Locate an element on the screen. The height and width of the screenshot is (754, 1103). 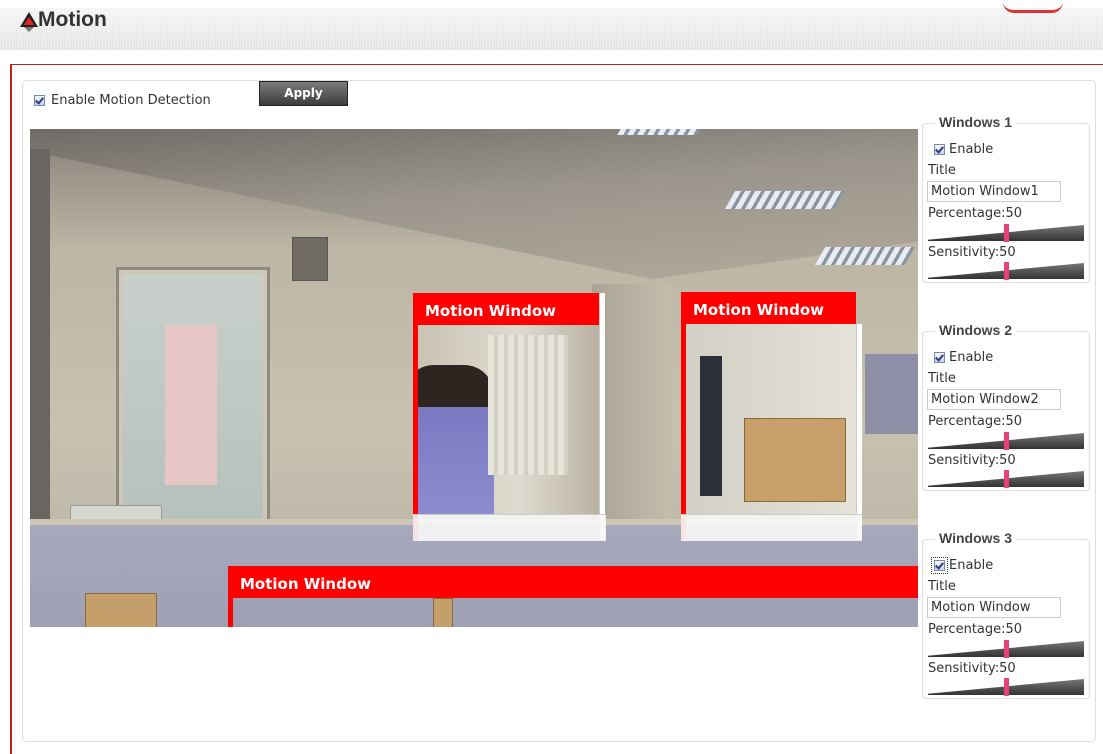
motion-window-2-header: Motion Window is located at coordinates (768, 308).